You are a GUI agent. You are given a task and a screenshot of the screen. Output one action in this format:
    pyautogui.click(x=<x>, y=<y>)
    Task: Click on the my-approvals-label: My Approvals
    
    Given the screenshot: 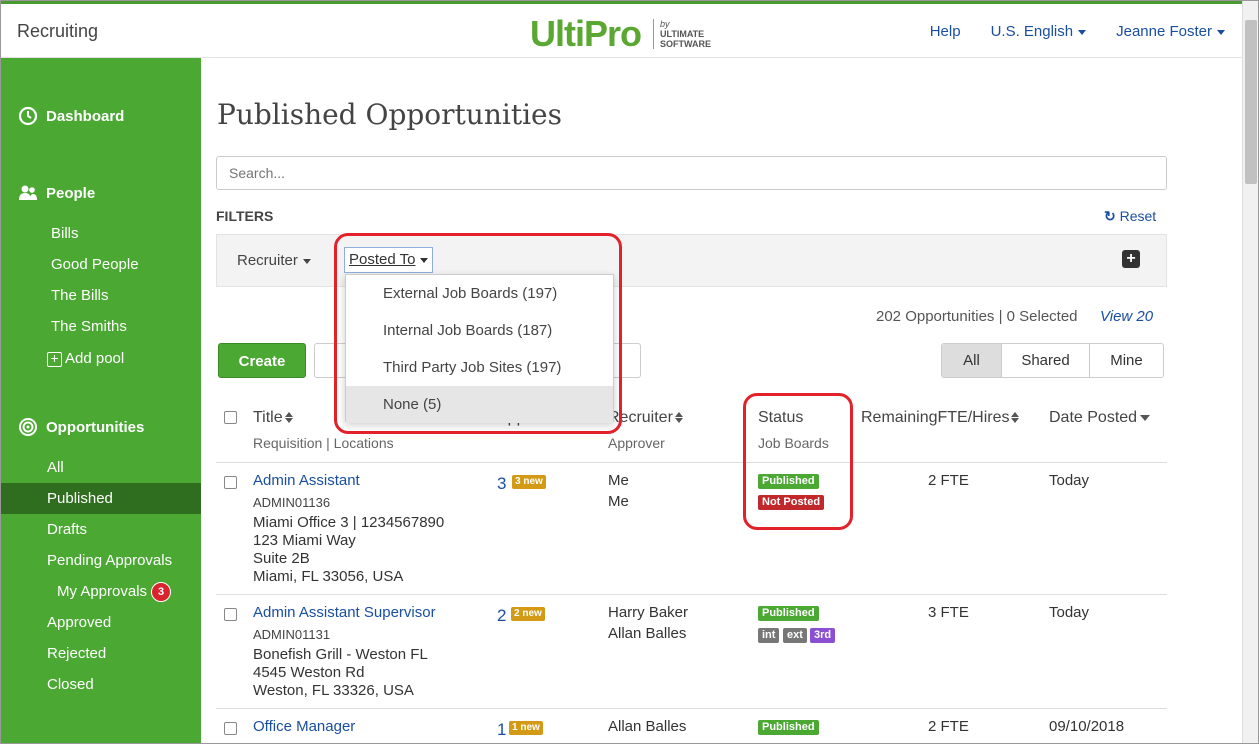 What is the action you would take?
    pyautogui.click(x=102, y=591)
    